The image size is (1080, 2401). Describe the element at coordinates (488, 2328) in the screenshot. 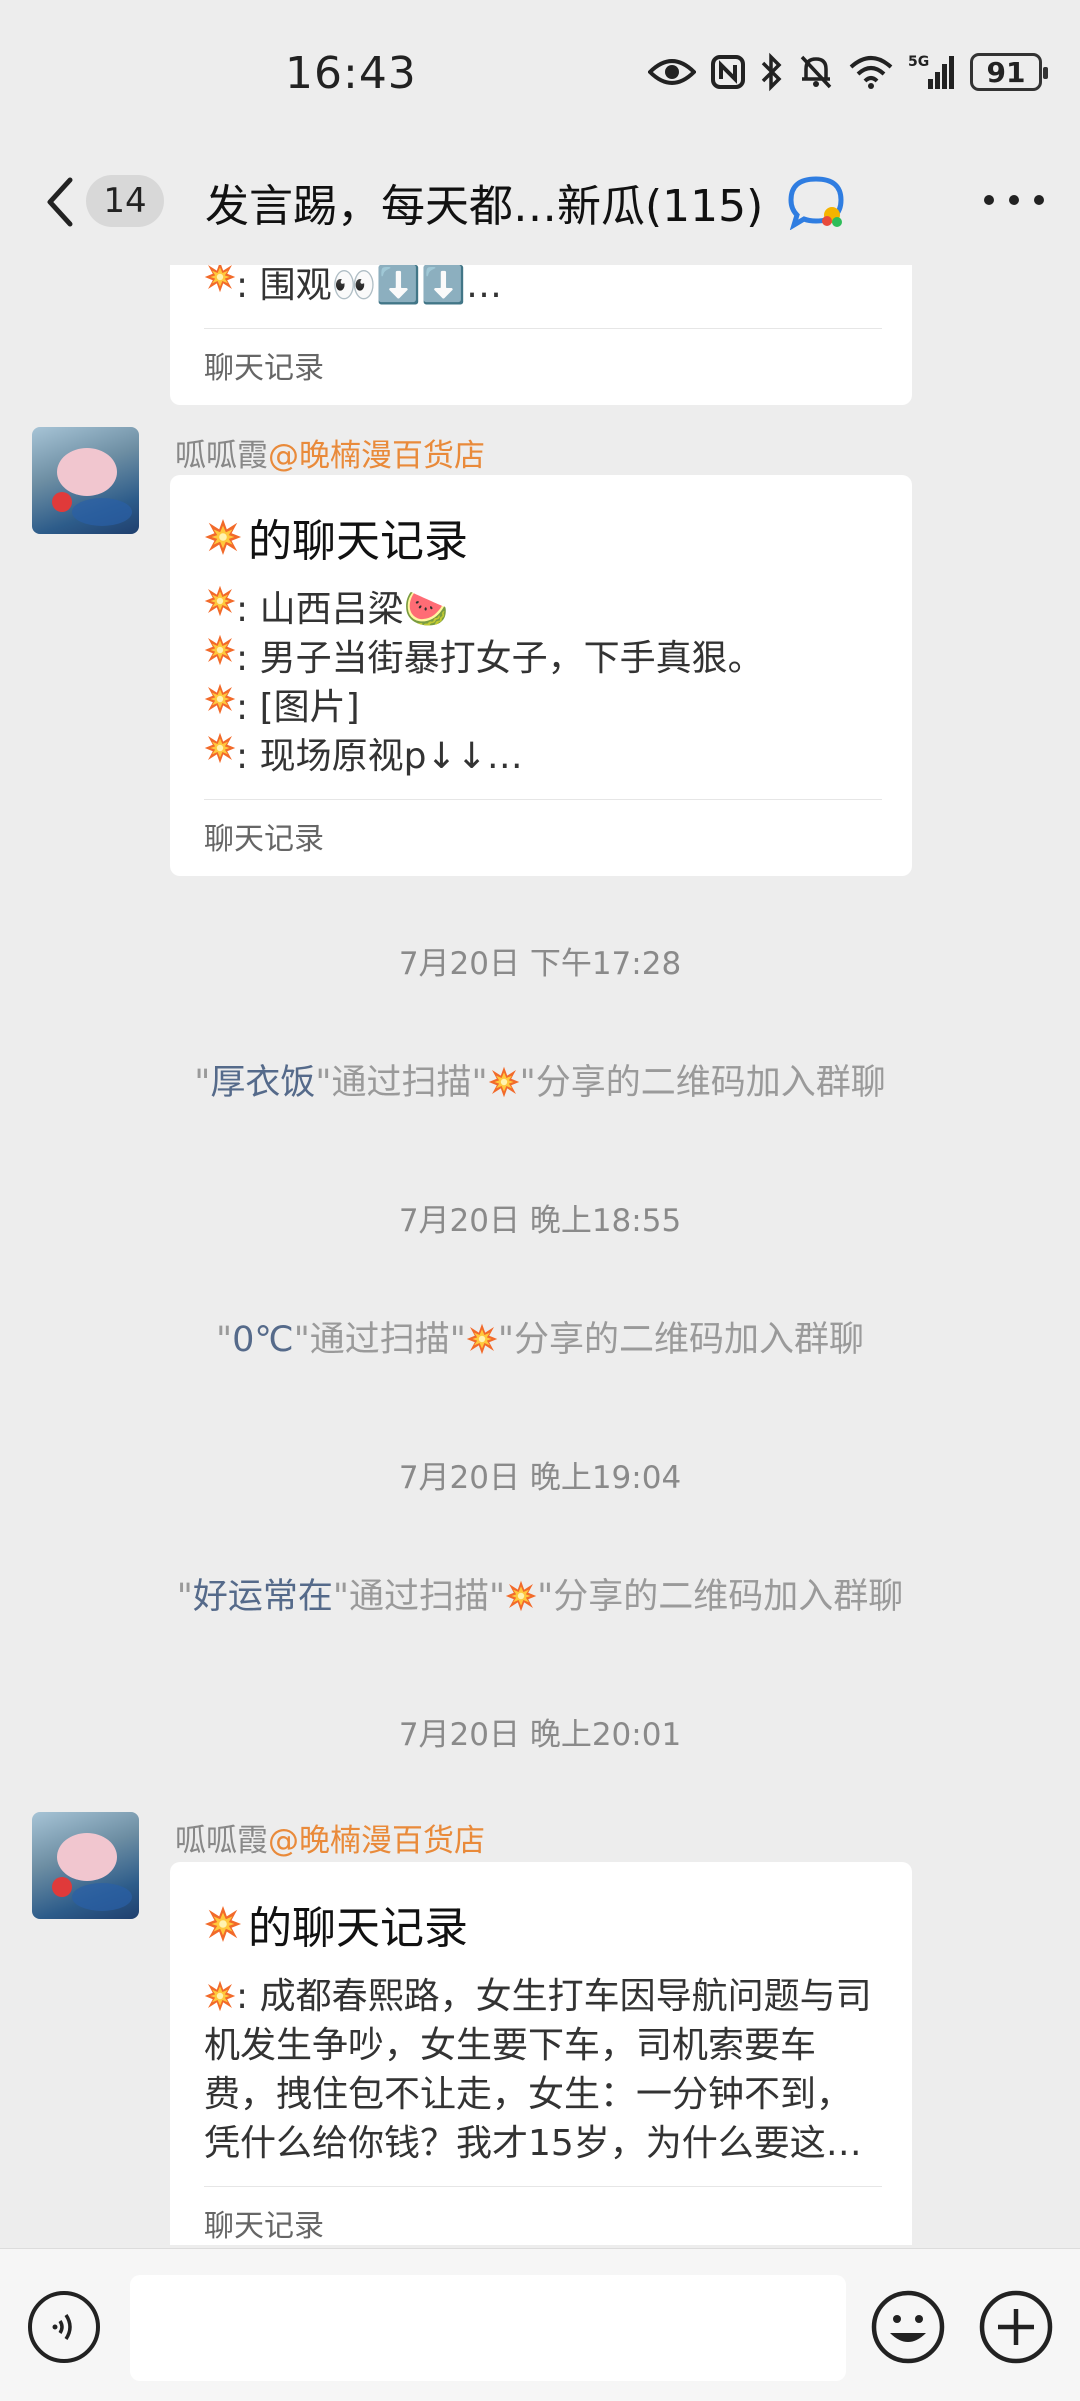

I see `message-input` at that location.